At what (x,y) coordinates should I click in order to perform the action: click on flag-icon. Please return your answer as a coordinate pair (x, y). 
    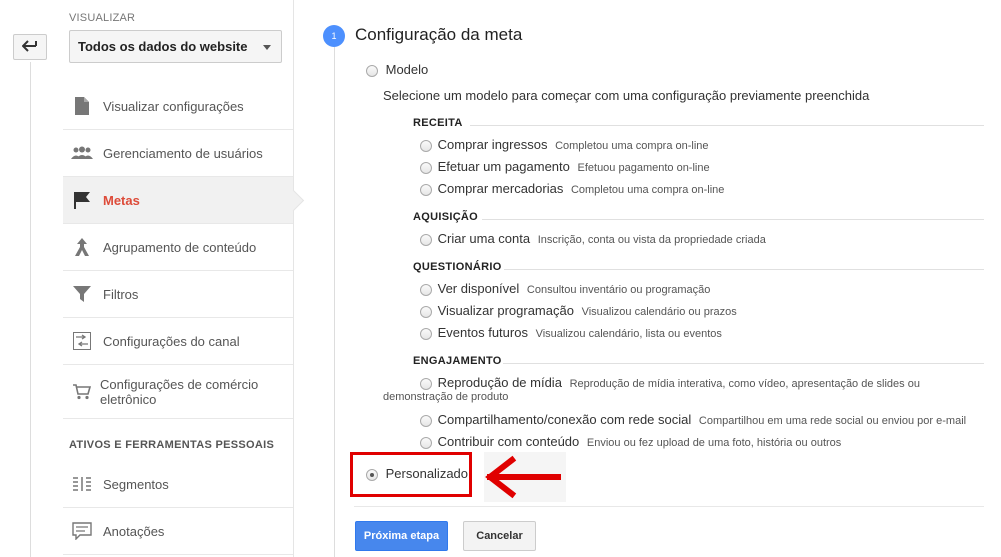
    Looking at the image, I should click on (82, 200).